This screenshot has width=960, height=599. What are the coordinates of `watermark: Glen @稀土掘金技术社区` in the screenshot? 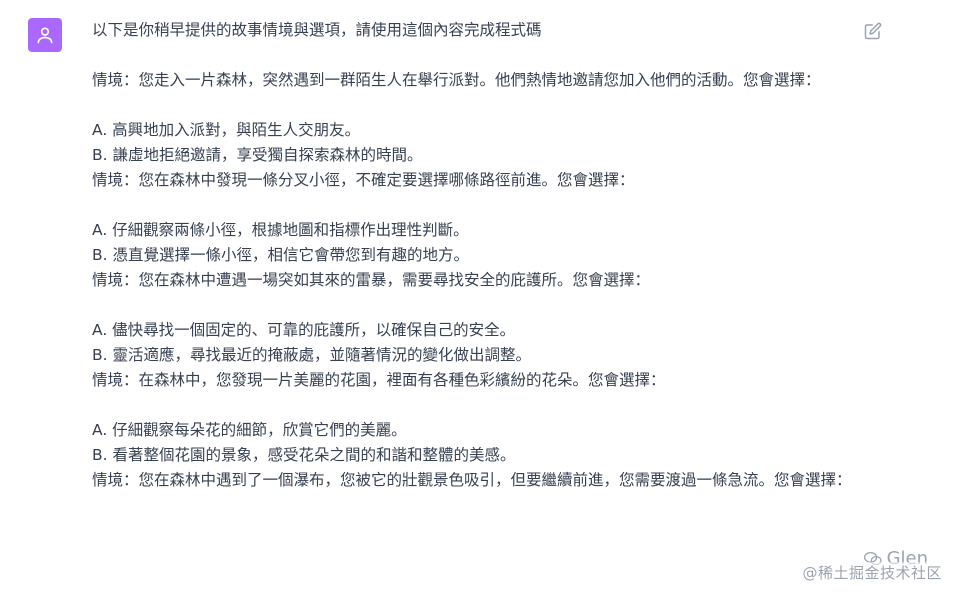 It's located at (866, 569).